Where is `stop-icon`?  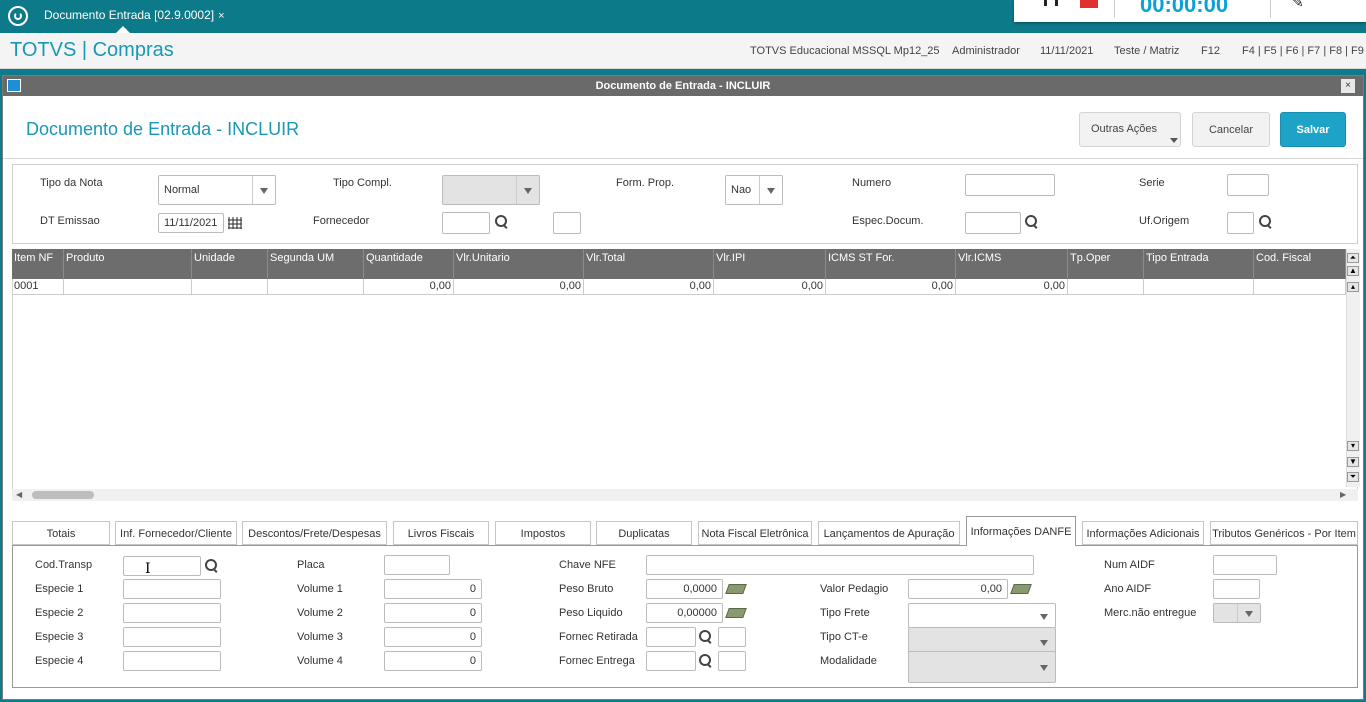
stop-icon is located at coordinates (1089, 4).